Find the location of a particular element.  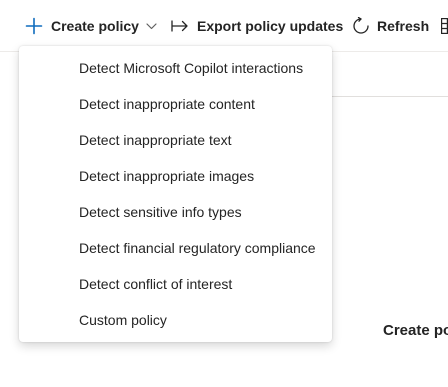

menu-item-inappropriate-text: Detect inappropriate text is located at coordinates (175, 140).